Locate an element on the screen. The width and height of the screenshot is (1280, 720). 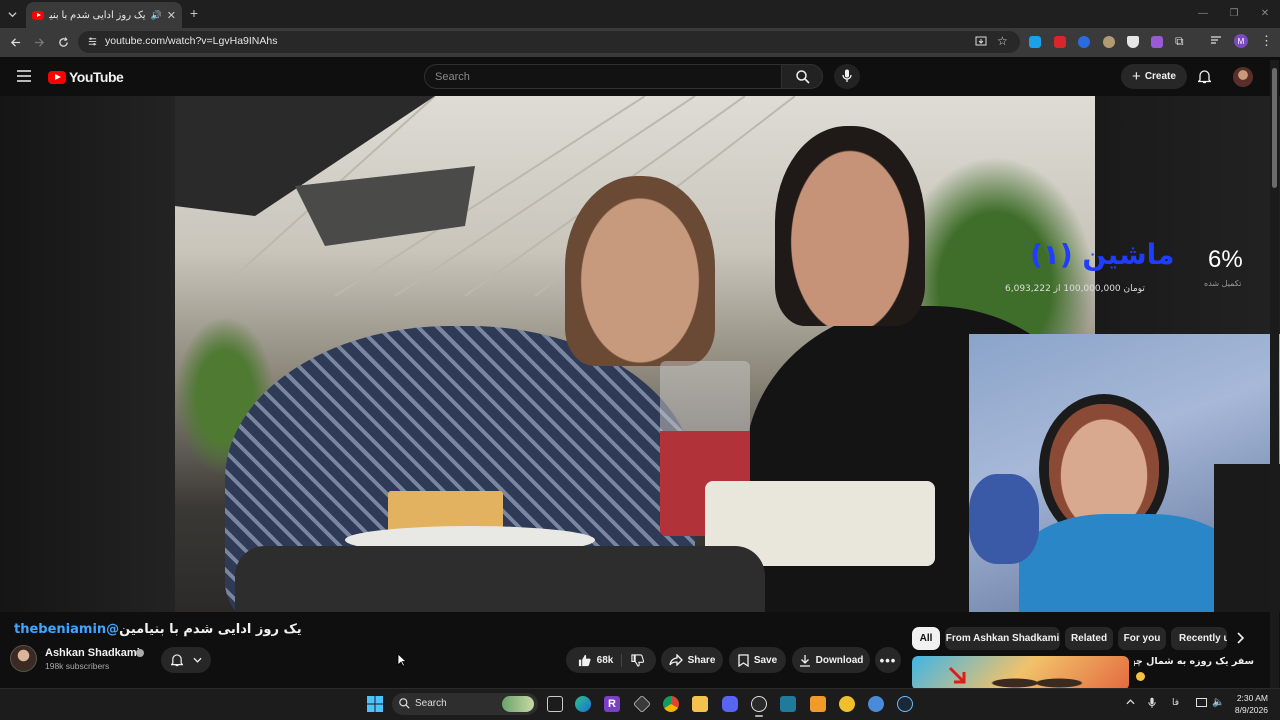
video-backdrop-left is located at coordinates (87, 354).